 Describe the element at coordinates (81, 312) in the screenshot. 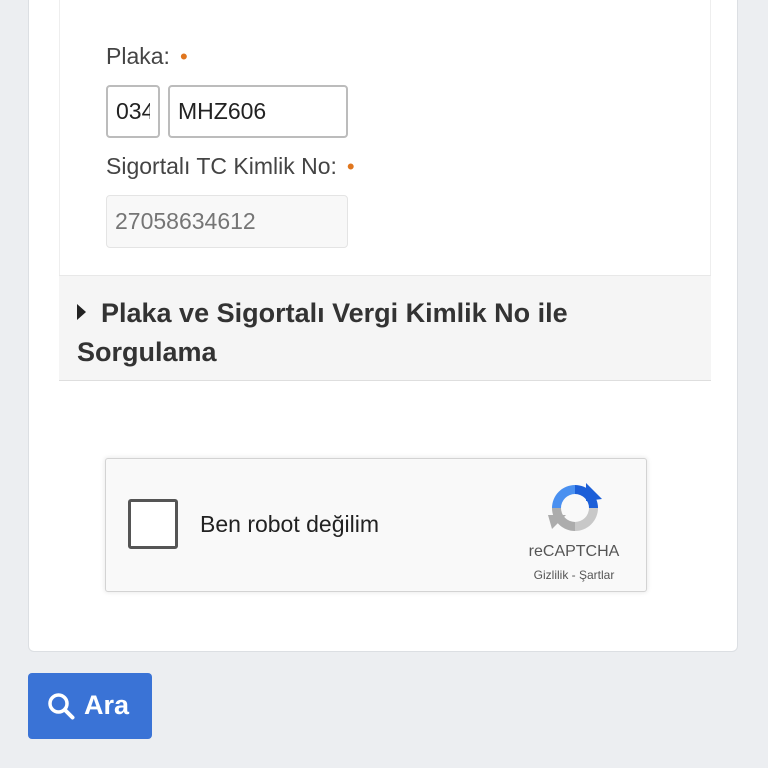

I see `caret-right-icon` at that location.